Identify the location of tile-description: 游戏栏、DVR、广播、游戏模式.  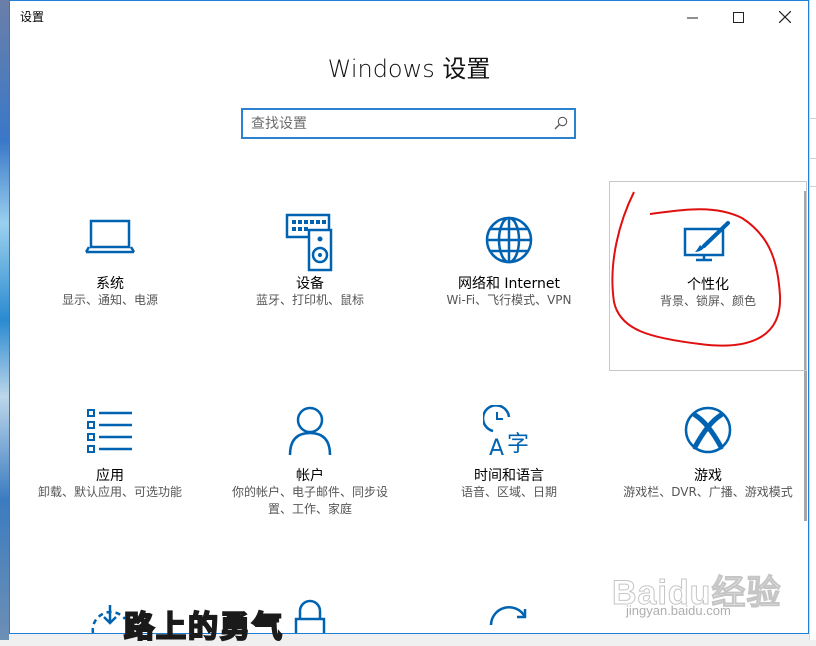
(708, 492).